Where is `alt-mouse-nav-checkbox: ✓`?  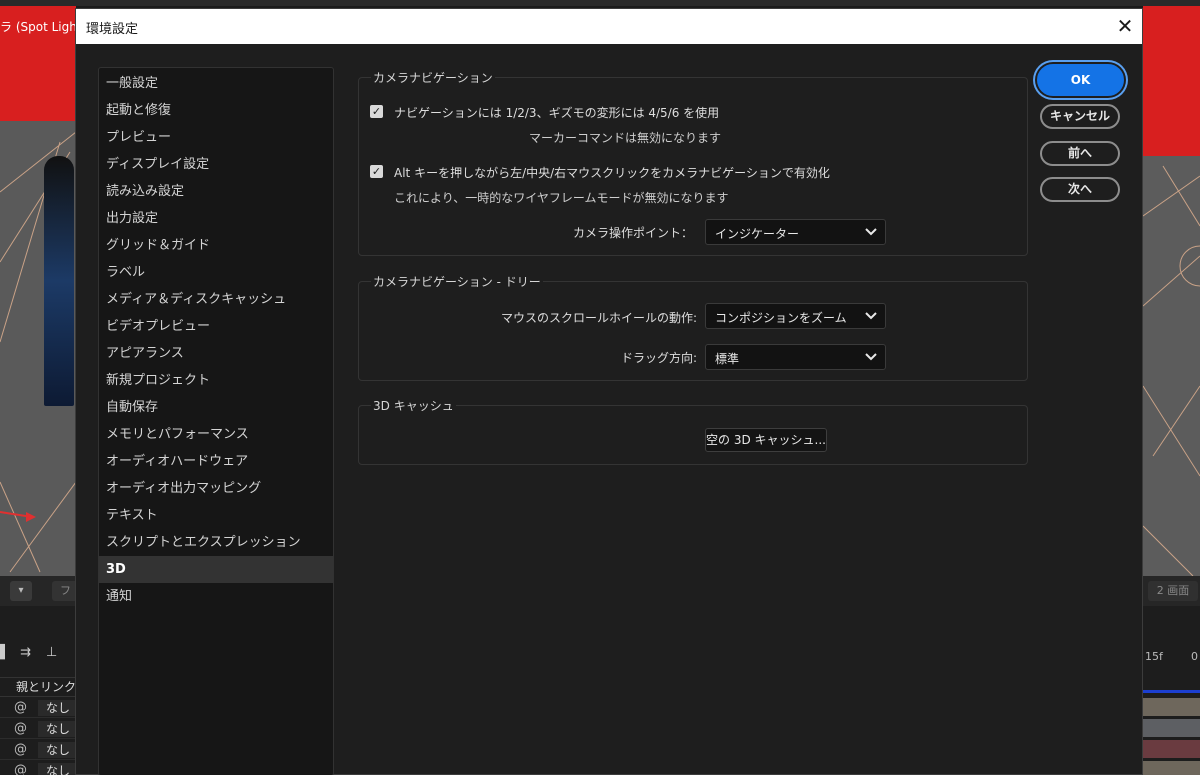 alt-mouse-nav-checkbox: ✓ is located at coordinates (376, 171).